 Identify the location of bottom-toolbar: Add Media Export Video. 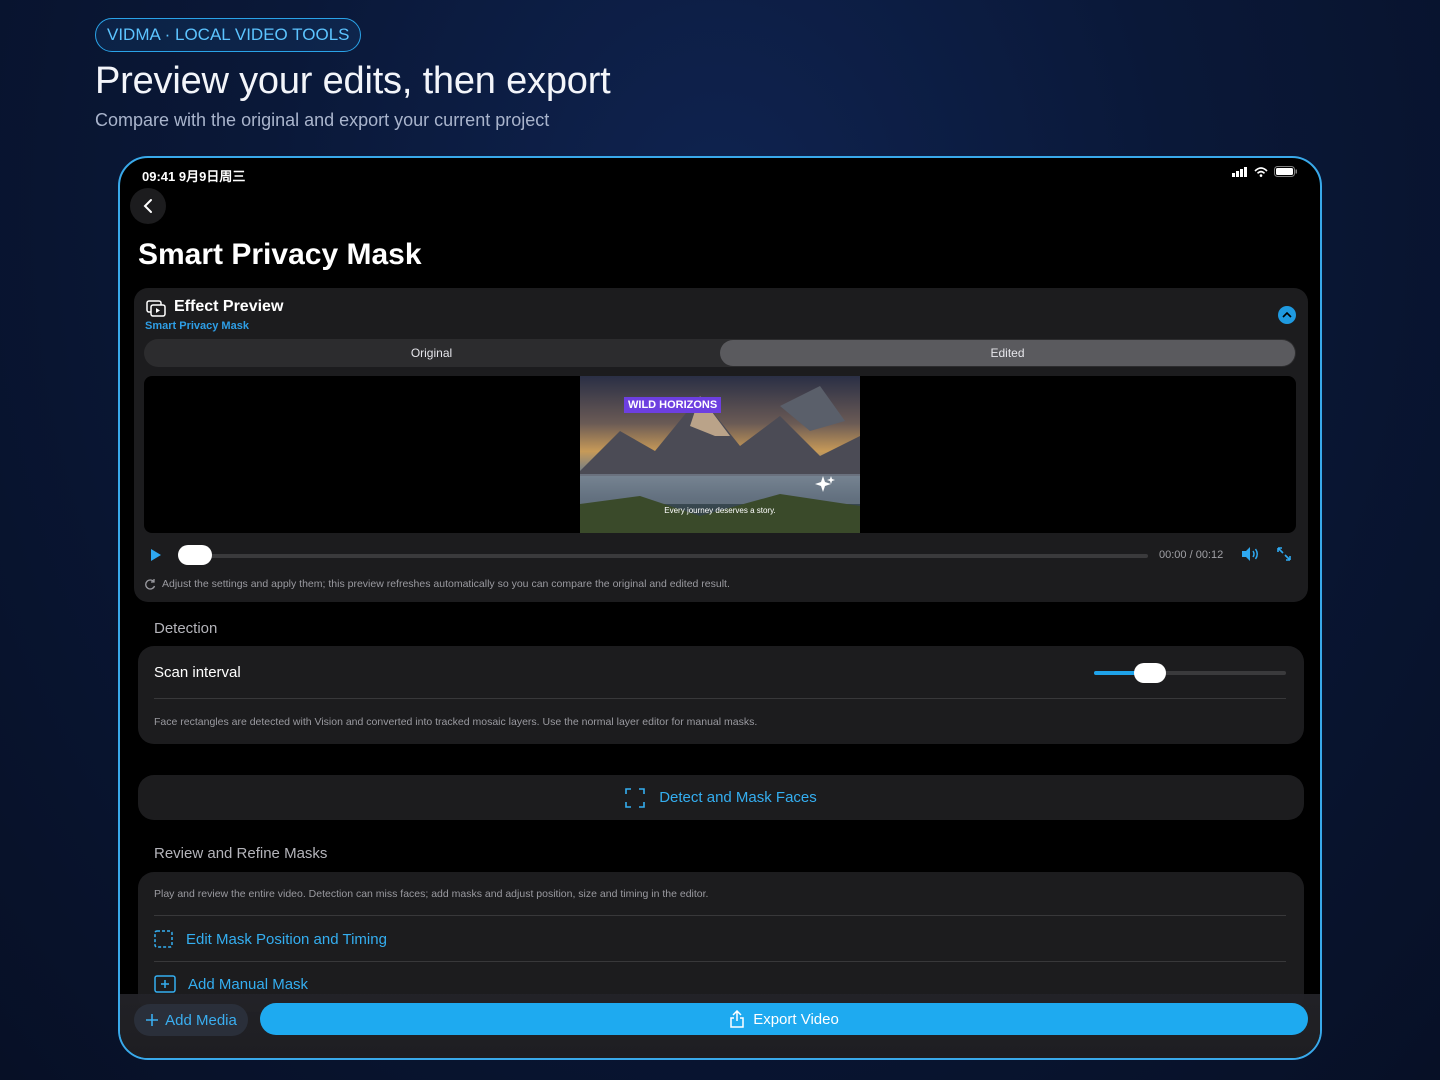
(720, 1026).